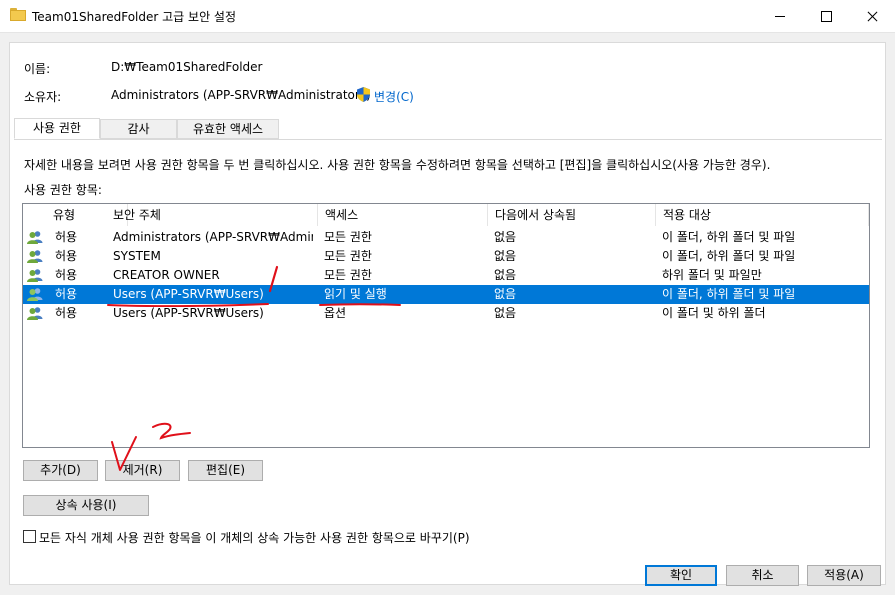 This screenshot has height=595, width=895. Describe the element at coordinates (60, 470) in the screenshot. I see `add-button: 추가(D)` at that location.